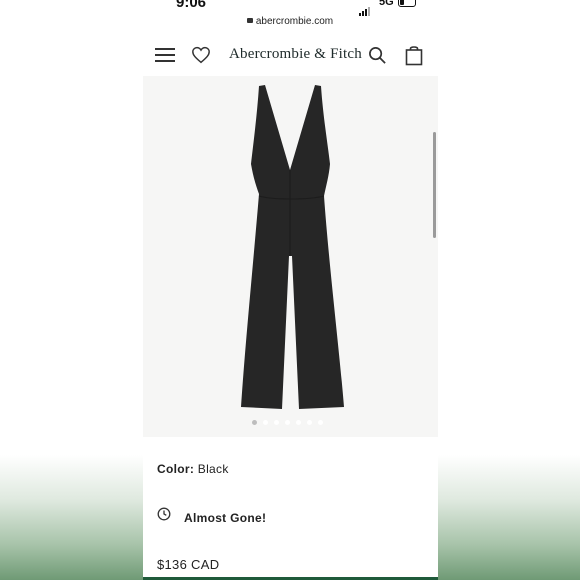  I want to click on stock-status-text: Almost Gone!, so click(225, 518).